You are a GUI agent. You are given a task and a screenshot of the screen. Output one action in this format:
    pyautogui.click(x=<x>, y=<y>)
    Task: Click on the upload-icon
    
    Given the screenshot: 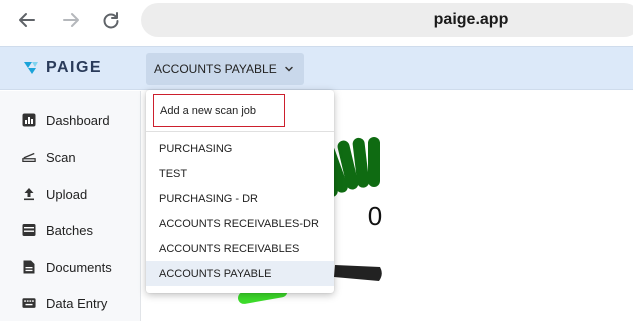 What is the action you would take?
    pyautogui.click(x=29, y=194)
    